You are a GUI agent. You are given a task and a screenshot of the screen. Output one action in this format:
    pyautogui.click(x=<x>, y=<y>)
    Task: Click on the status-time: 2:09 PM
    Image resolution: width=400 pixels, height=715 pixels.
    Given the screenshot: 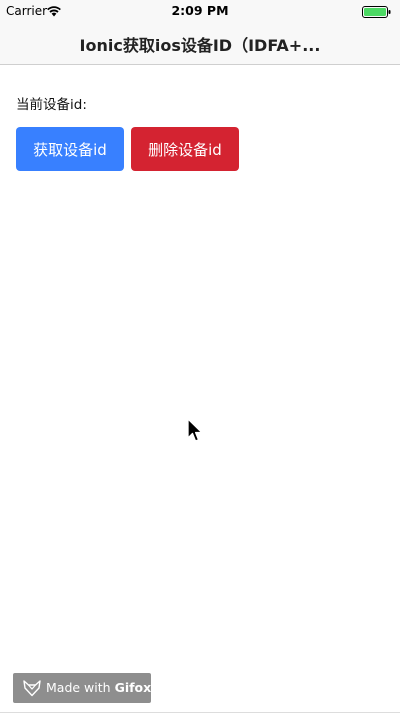 What is the action you would take?
    pyautogui.click(x=200, y=10)
    